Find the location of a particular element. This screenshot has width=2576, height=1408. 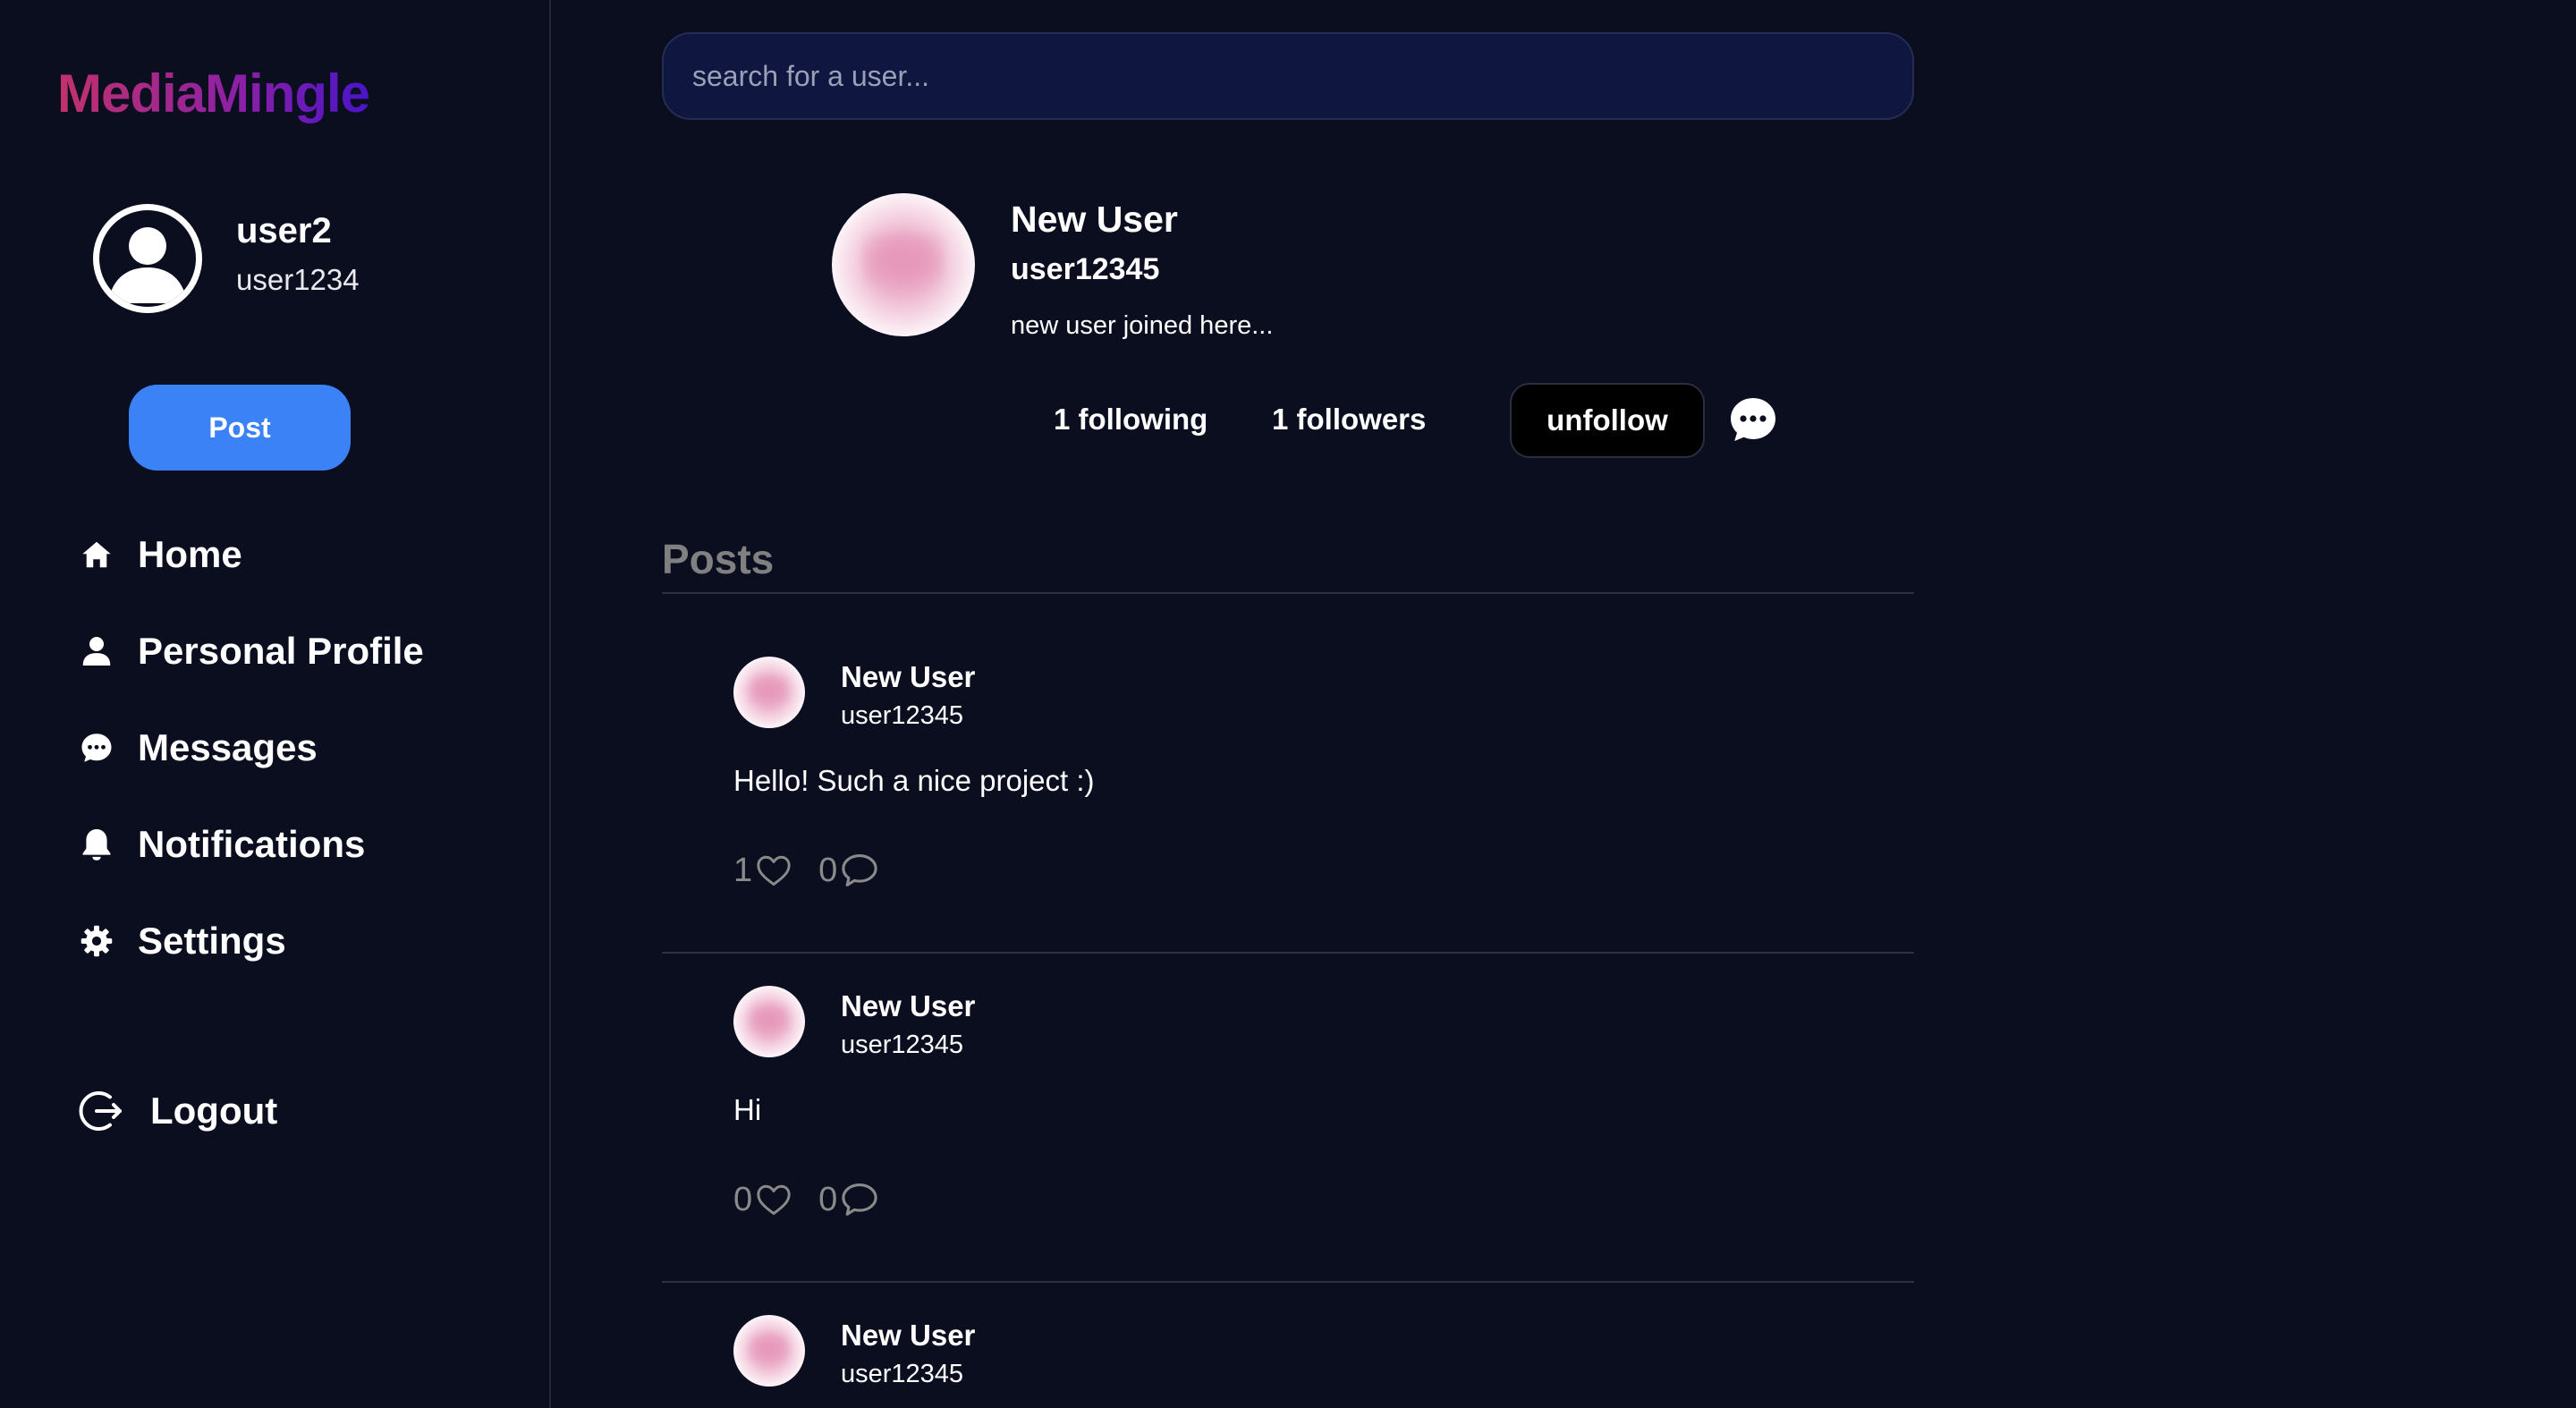

profile-name: New User is located at coordinates (1094, 220).